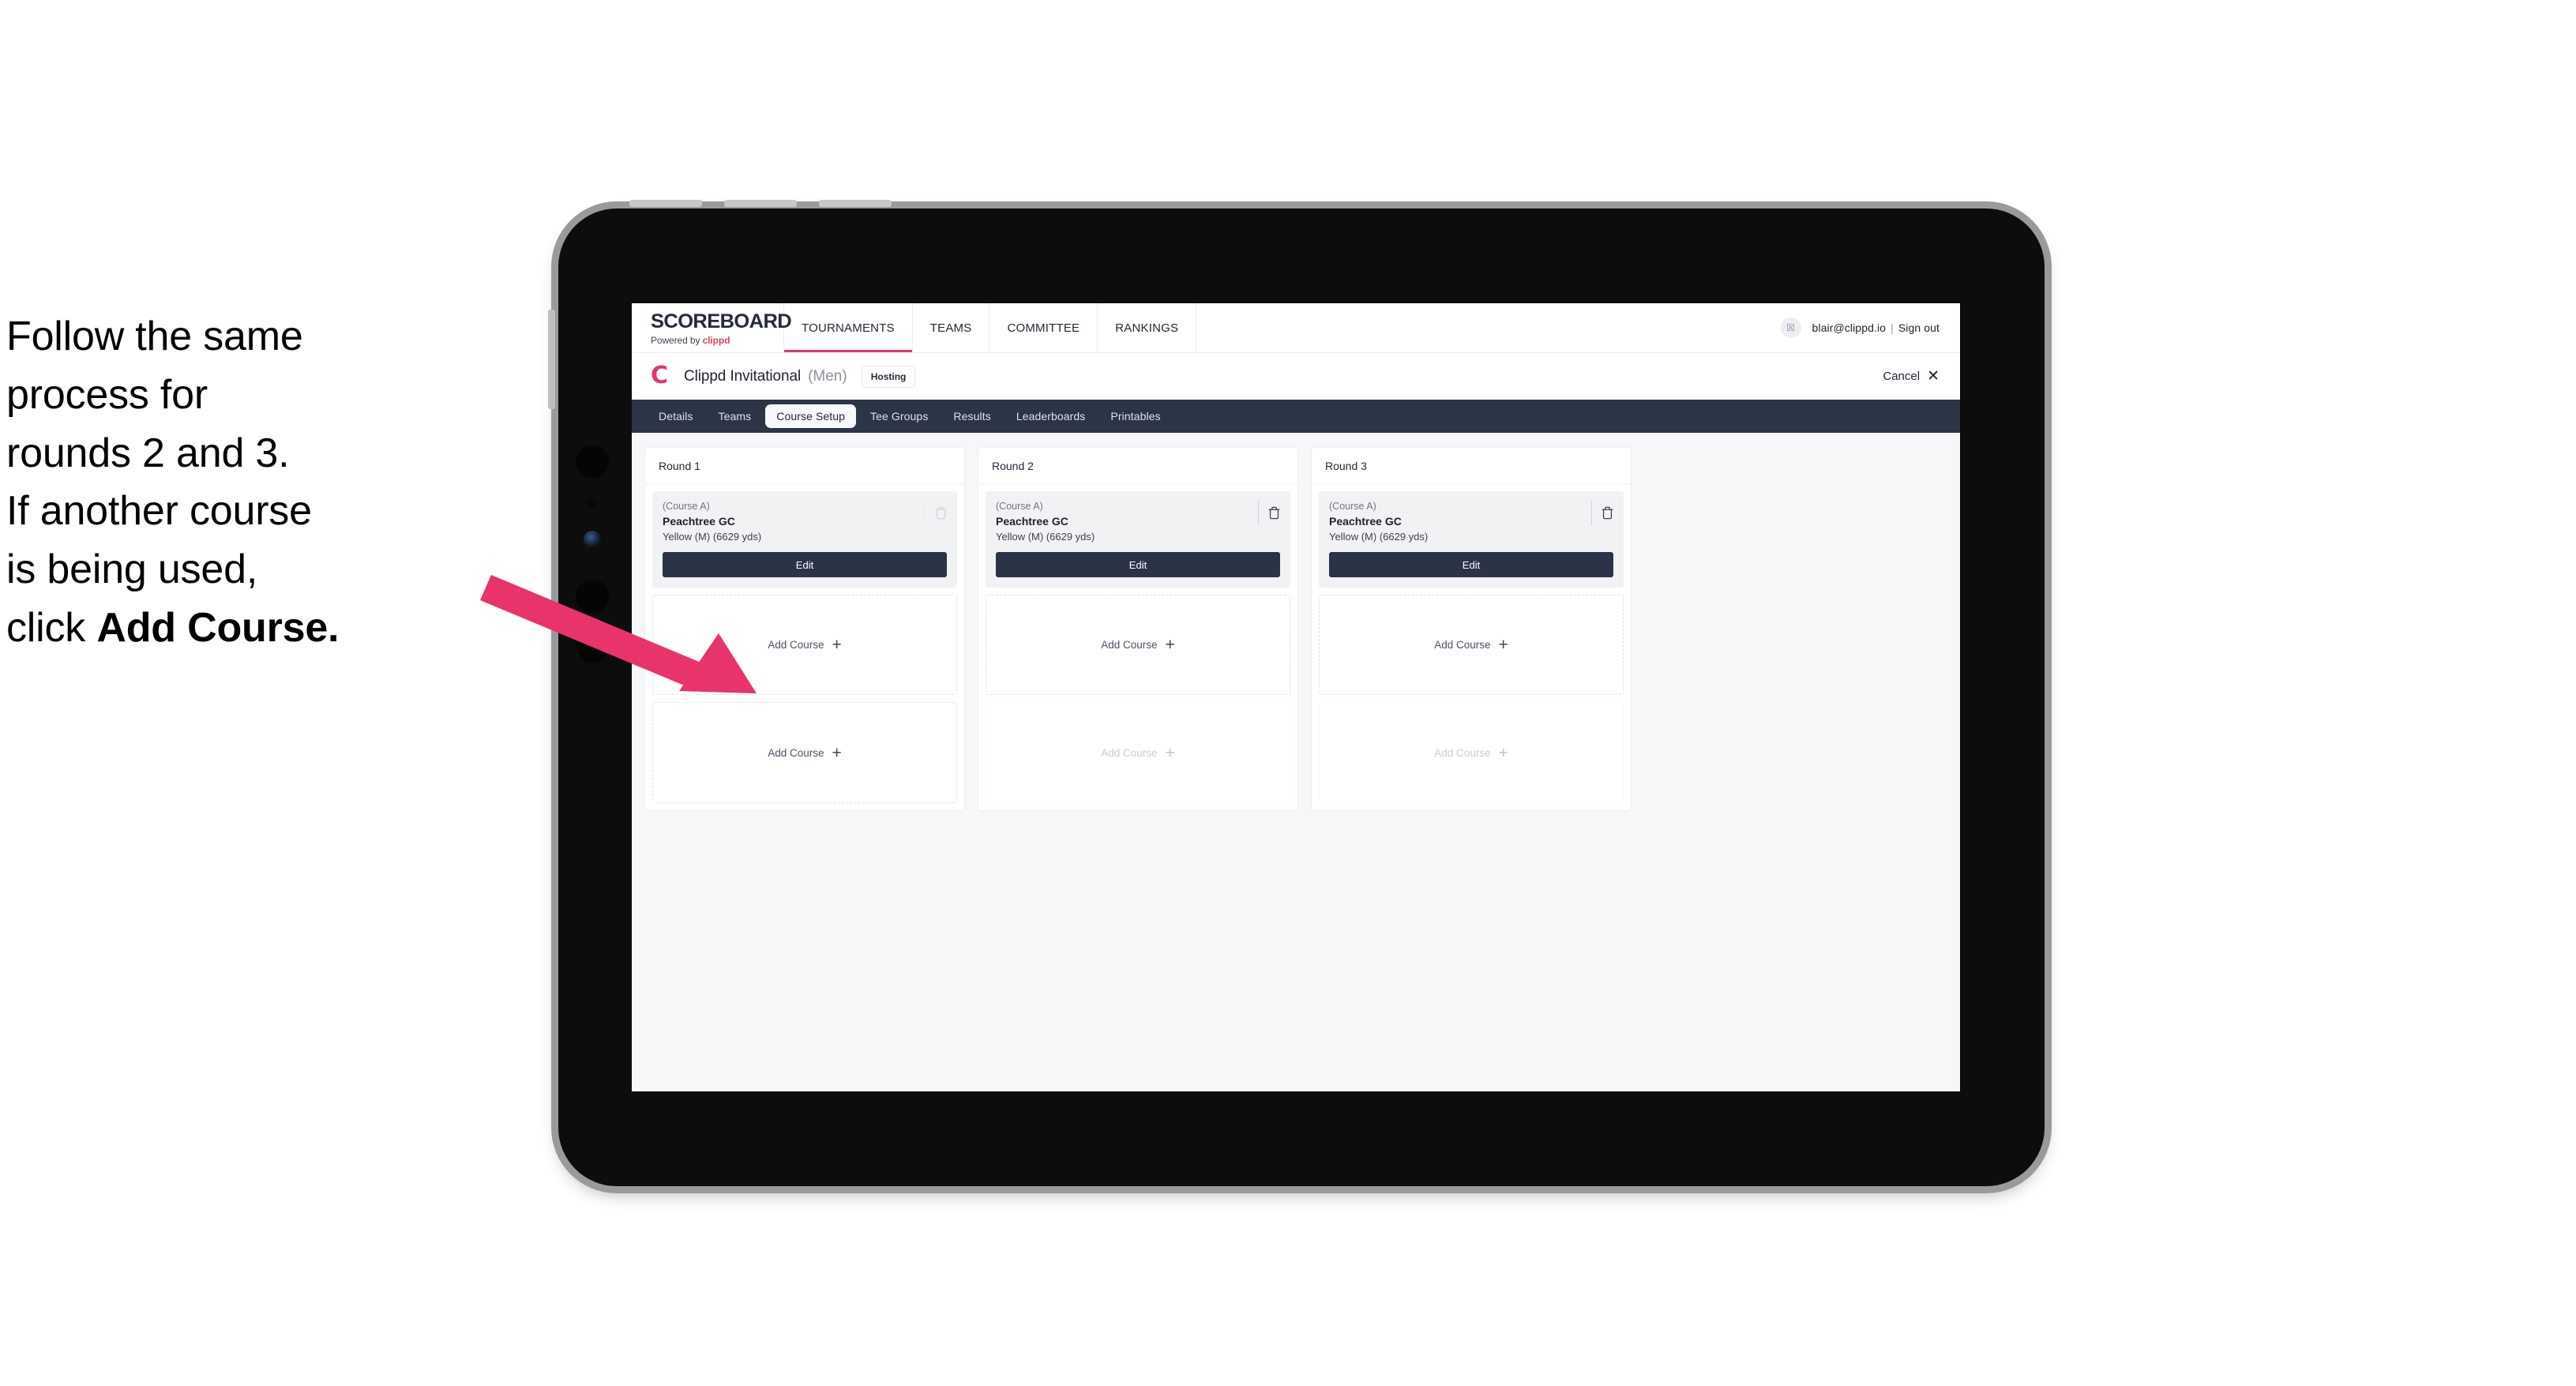 The image size is (2576, 1386). What do you see at coordinates (743, 376) in the screenshot?
I see `page-title: Clippd Invitational` at bounding box center [743, 376].